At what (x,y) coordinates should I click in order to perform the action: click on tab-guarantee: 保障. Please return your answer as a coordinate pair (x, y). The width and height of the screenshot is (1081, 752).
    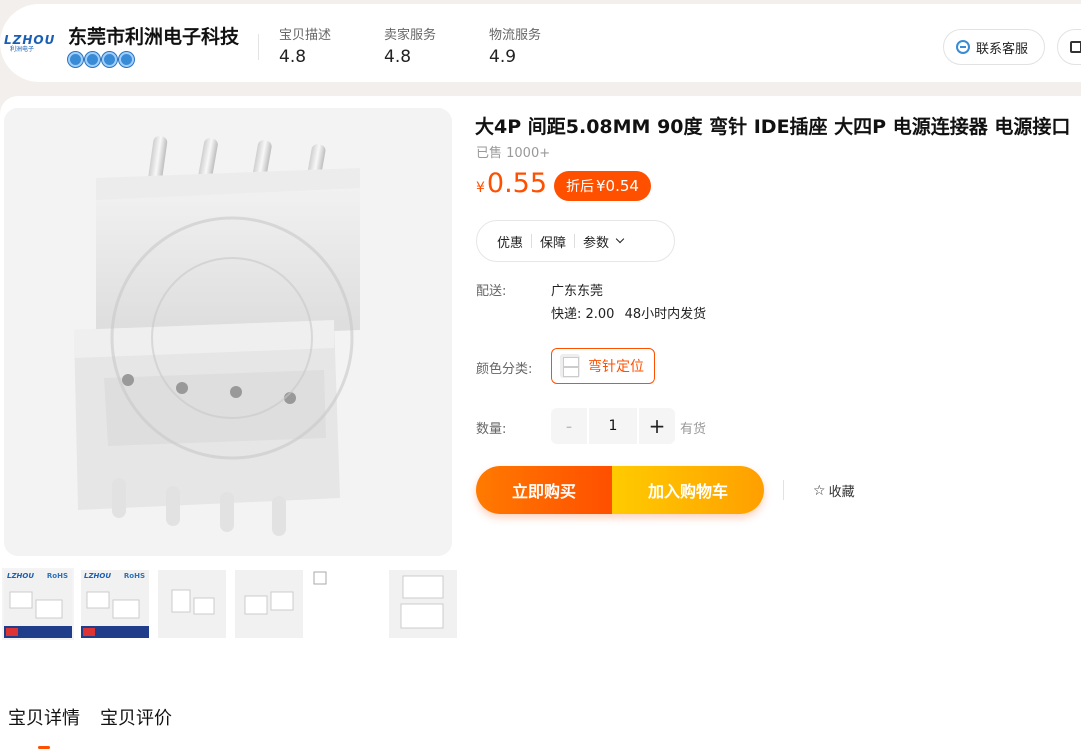
    Looking at the image, I should click on (553, 241).